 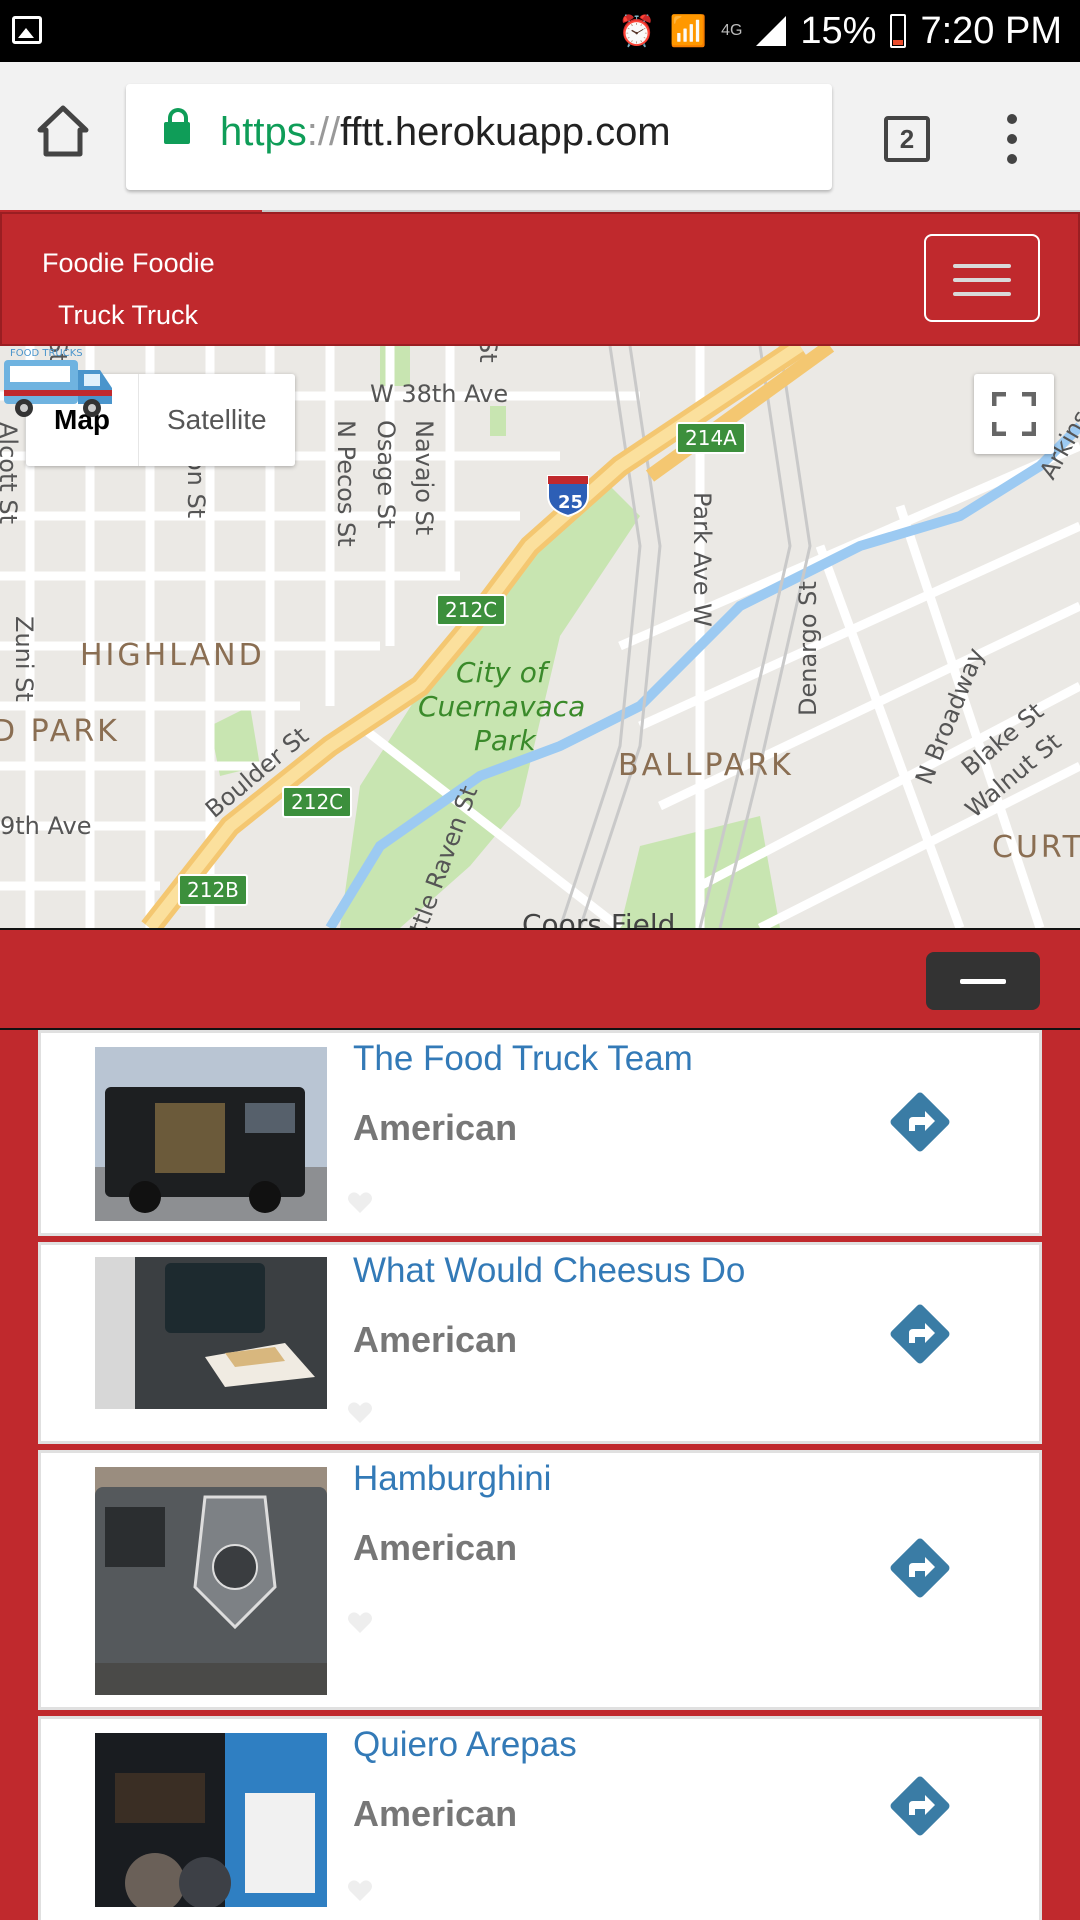 What do you see at coordinates (505, 740) in the screenshot?
I see `map-label-city-park-3: Park` at bounding box center [505, 740].